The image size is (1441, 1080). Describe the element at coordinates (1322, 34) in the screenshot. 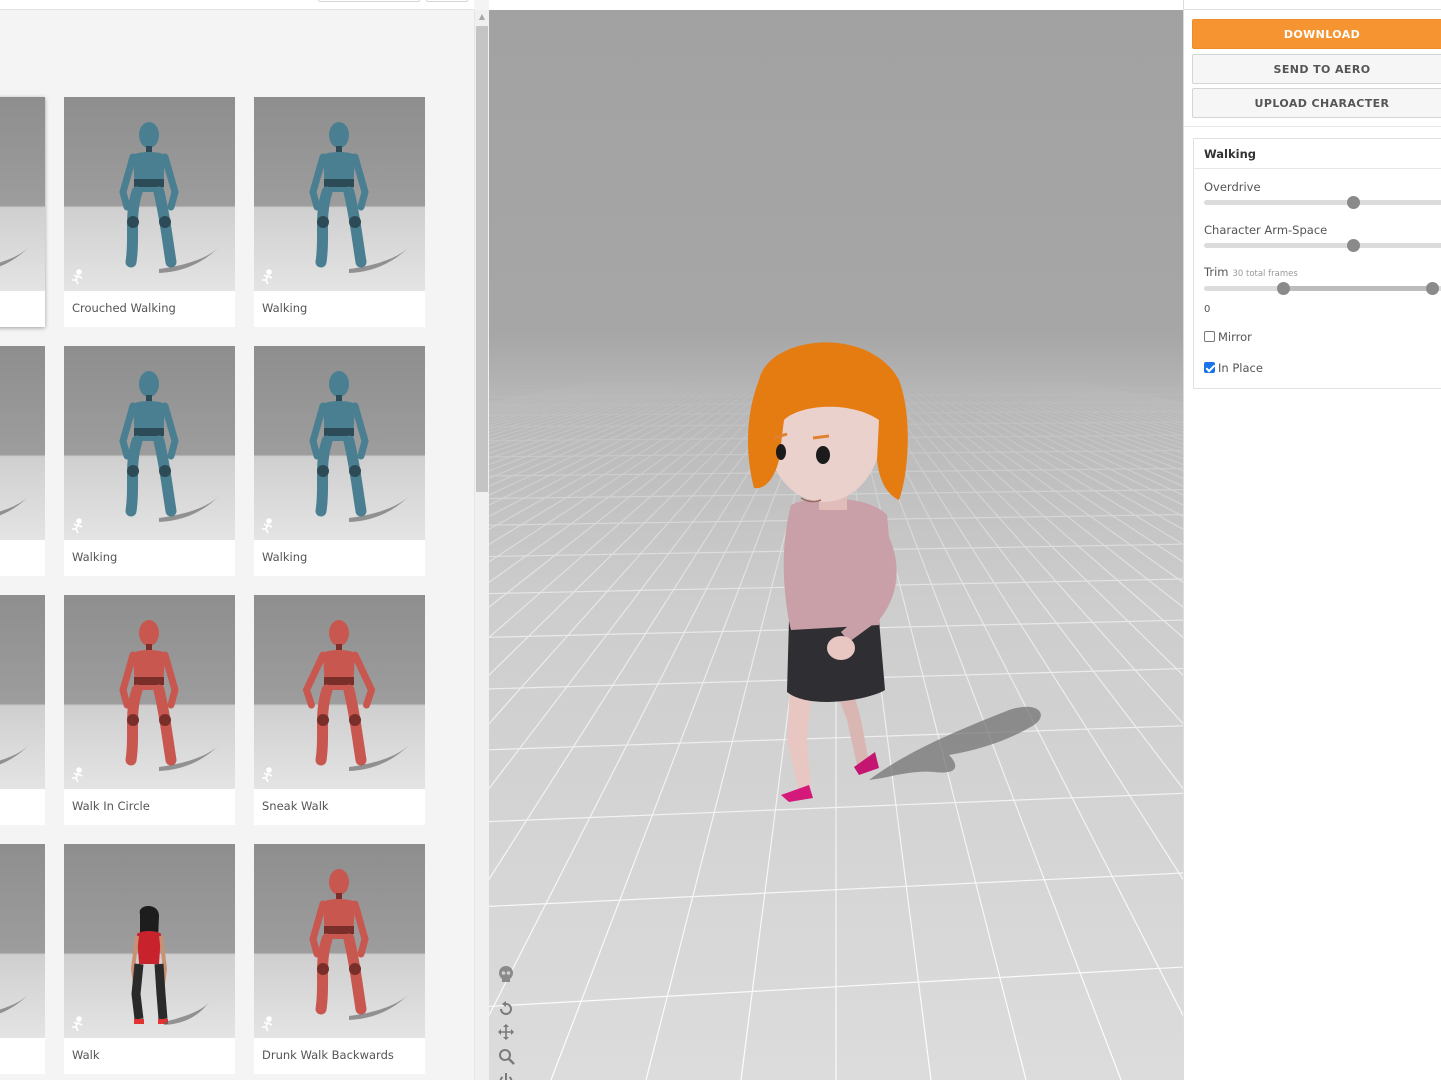

I see `download-button-label: DOWNLOAD` at that location.